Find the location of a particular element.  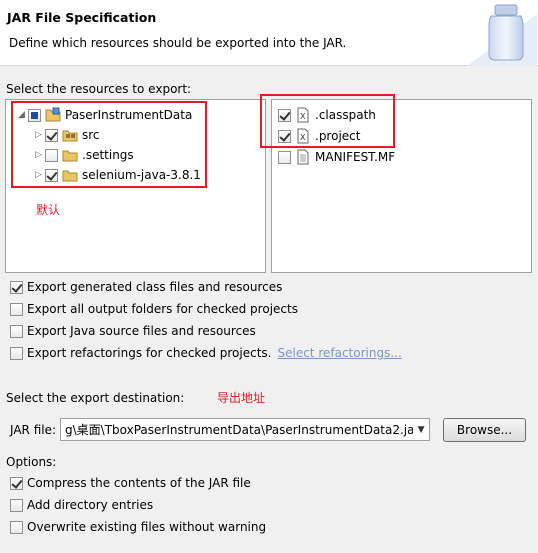

annotation-default: 默认 is located at coordinates (48, 210).